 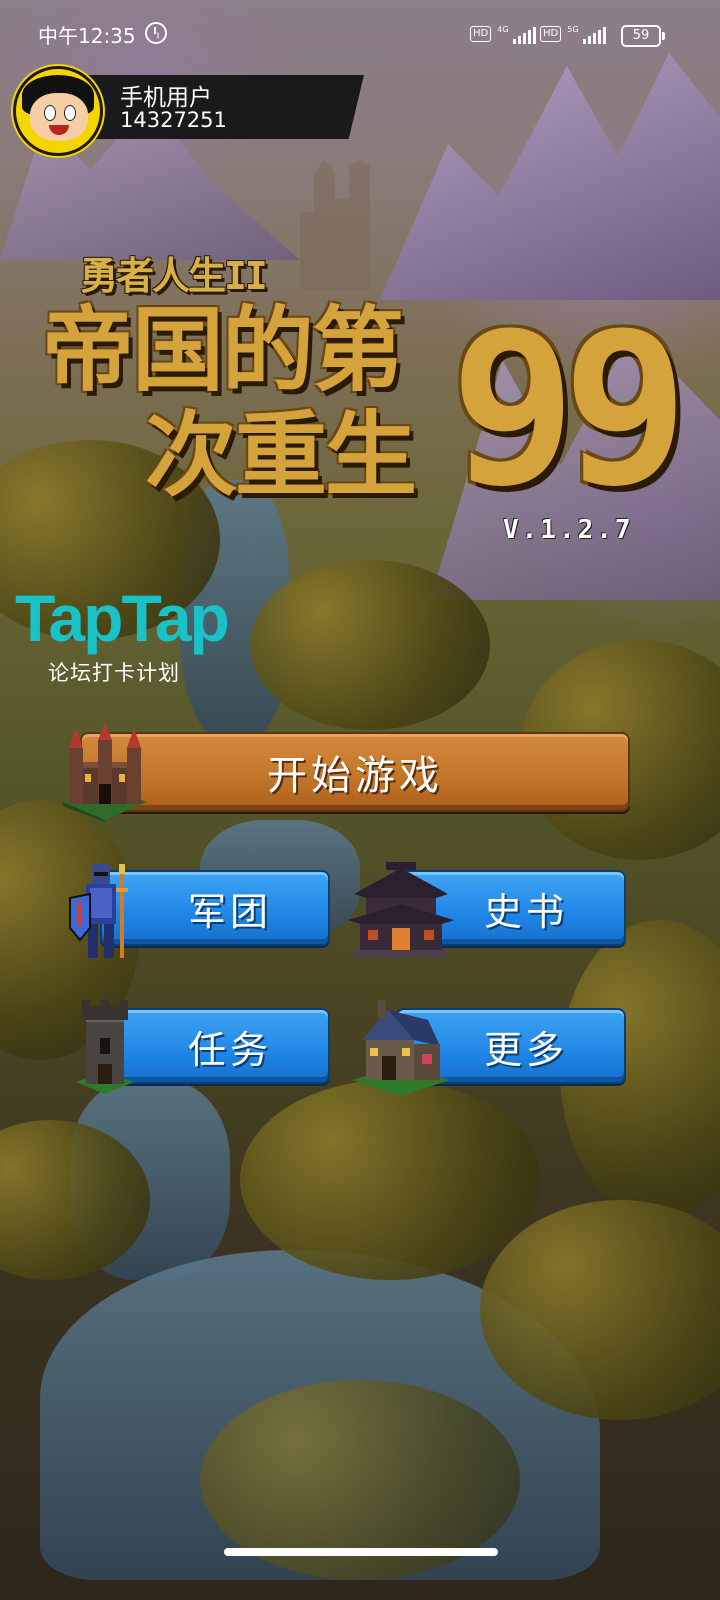 What do you see at coordinates (643, 36) in the screenshot?
I see `battery-icon: 59` at bounding box center [643, 36].